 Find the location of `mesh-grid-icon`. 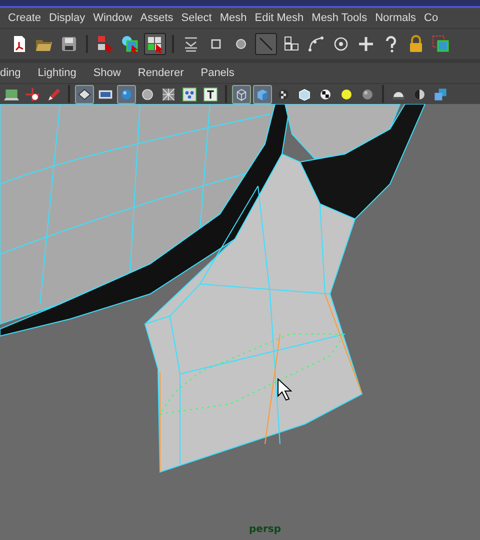

mesh-grid-icon is located at coordinates (168, 94).